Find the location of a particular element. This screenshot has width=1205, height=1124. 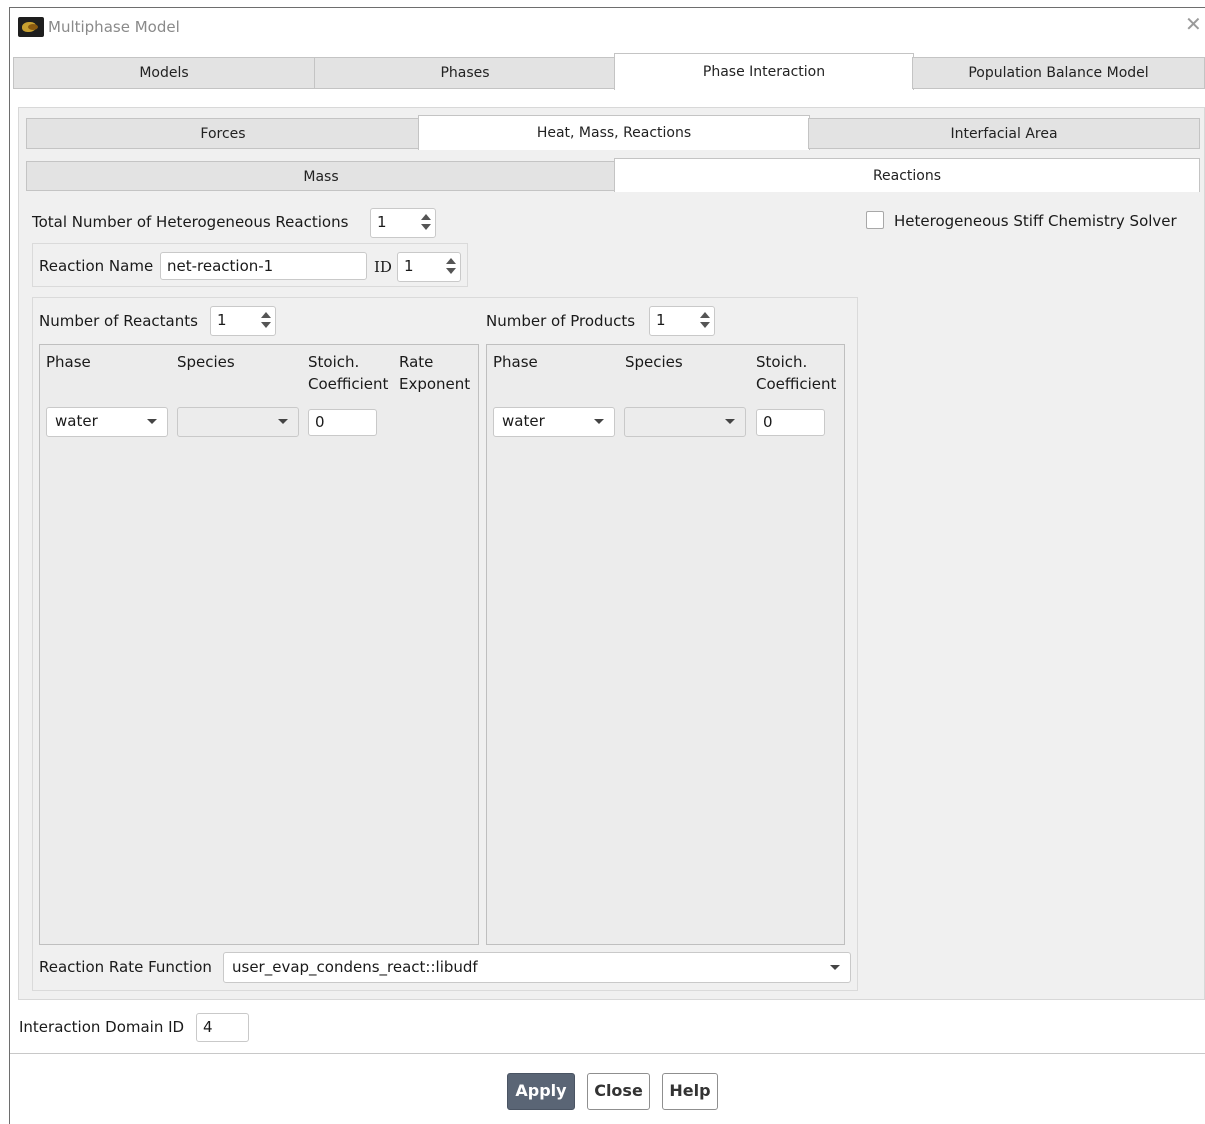

window-title: Multiphase Model is located at coordinates (114, 27).